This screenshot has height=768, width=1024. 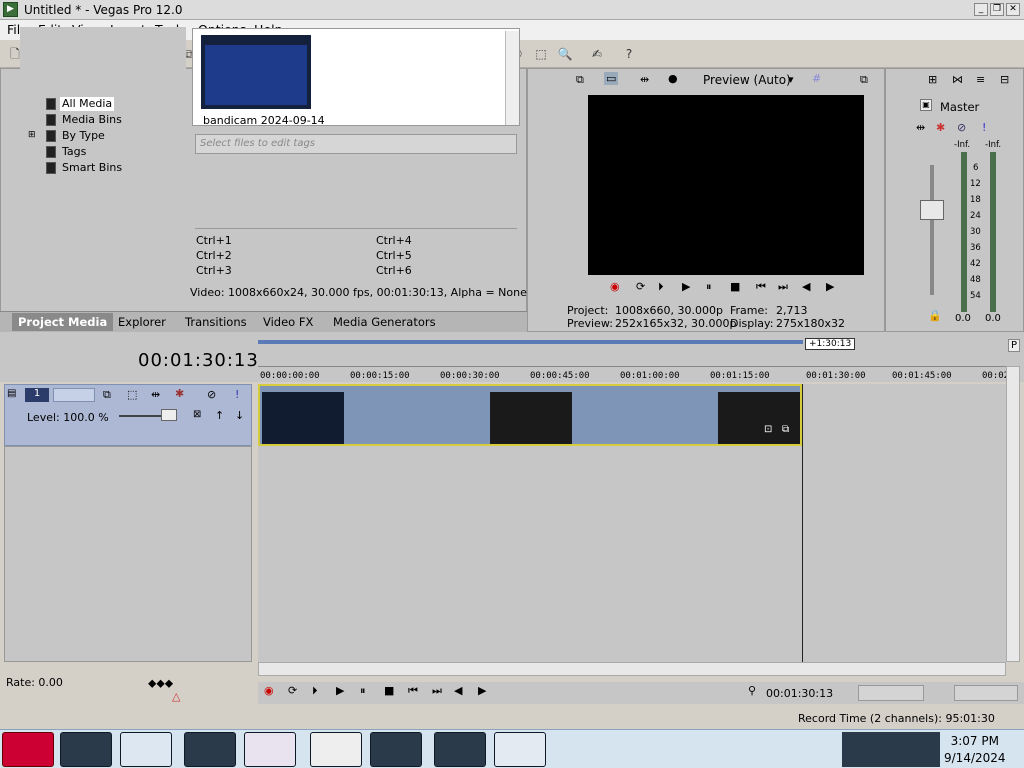 What do you see at coordinates (356, 144) in the screenshot?
I see `edit-tags-input: Select files to edit tags` at bounding box center [356, 144].